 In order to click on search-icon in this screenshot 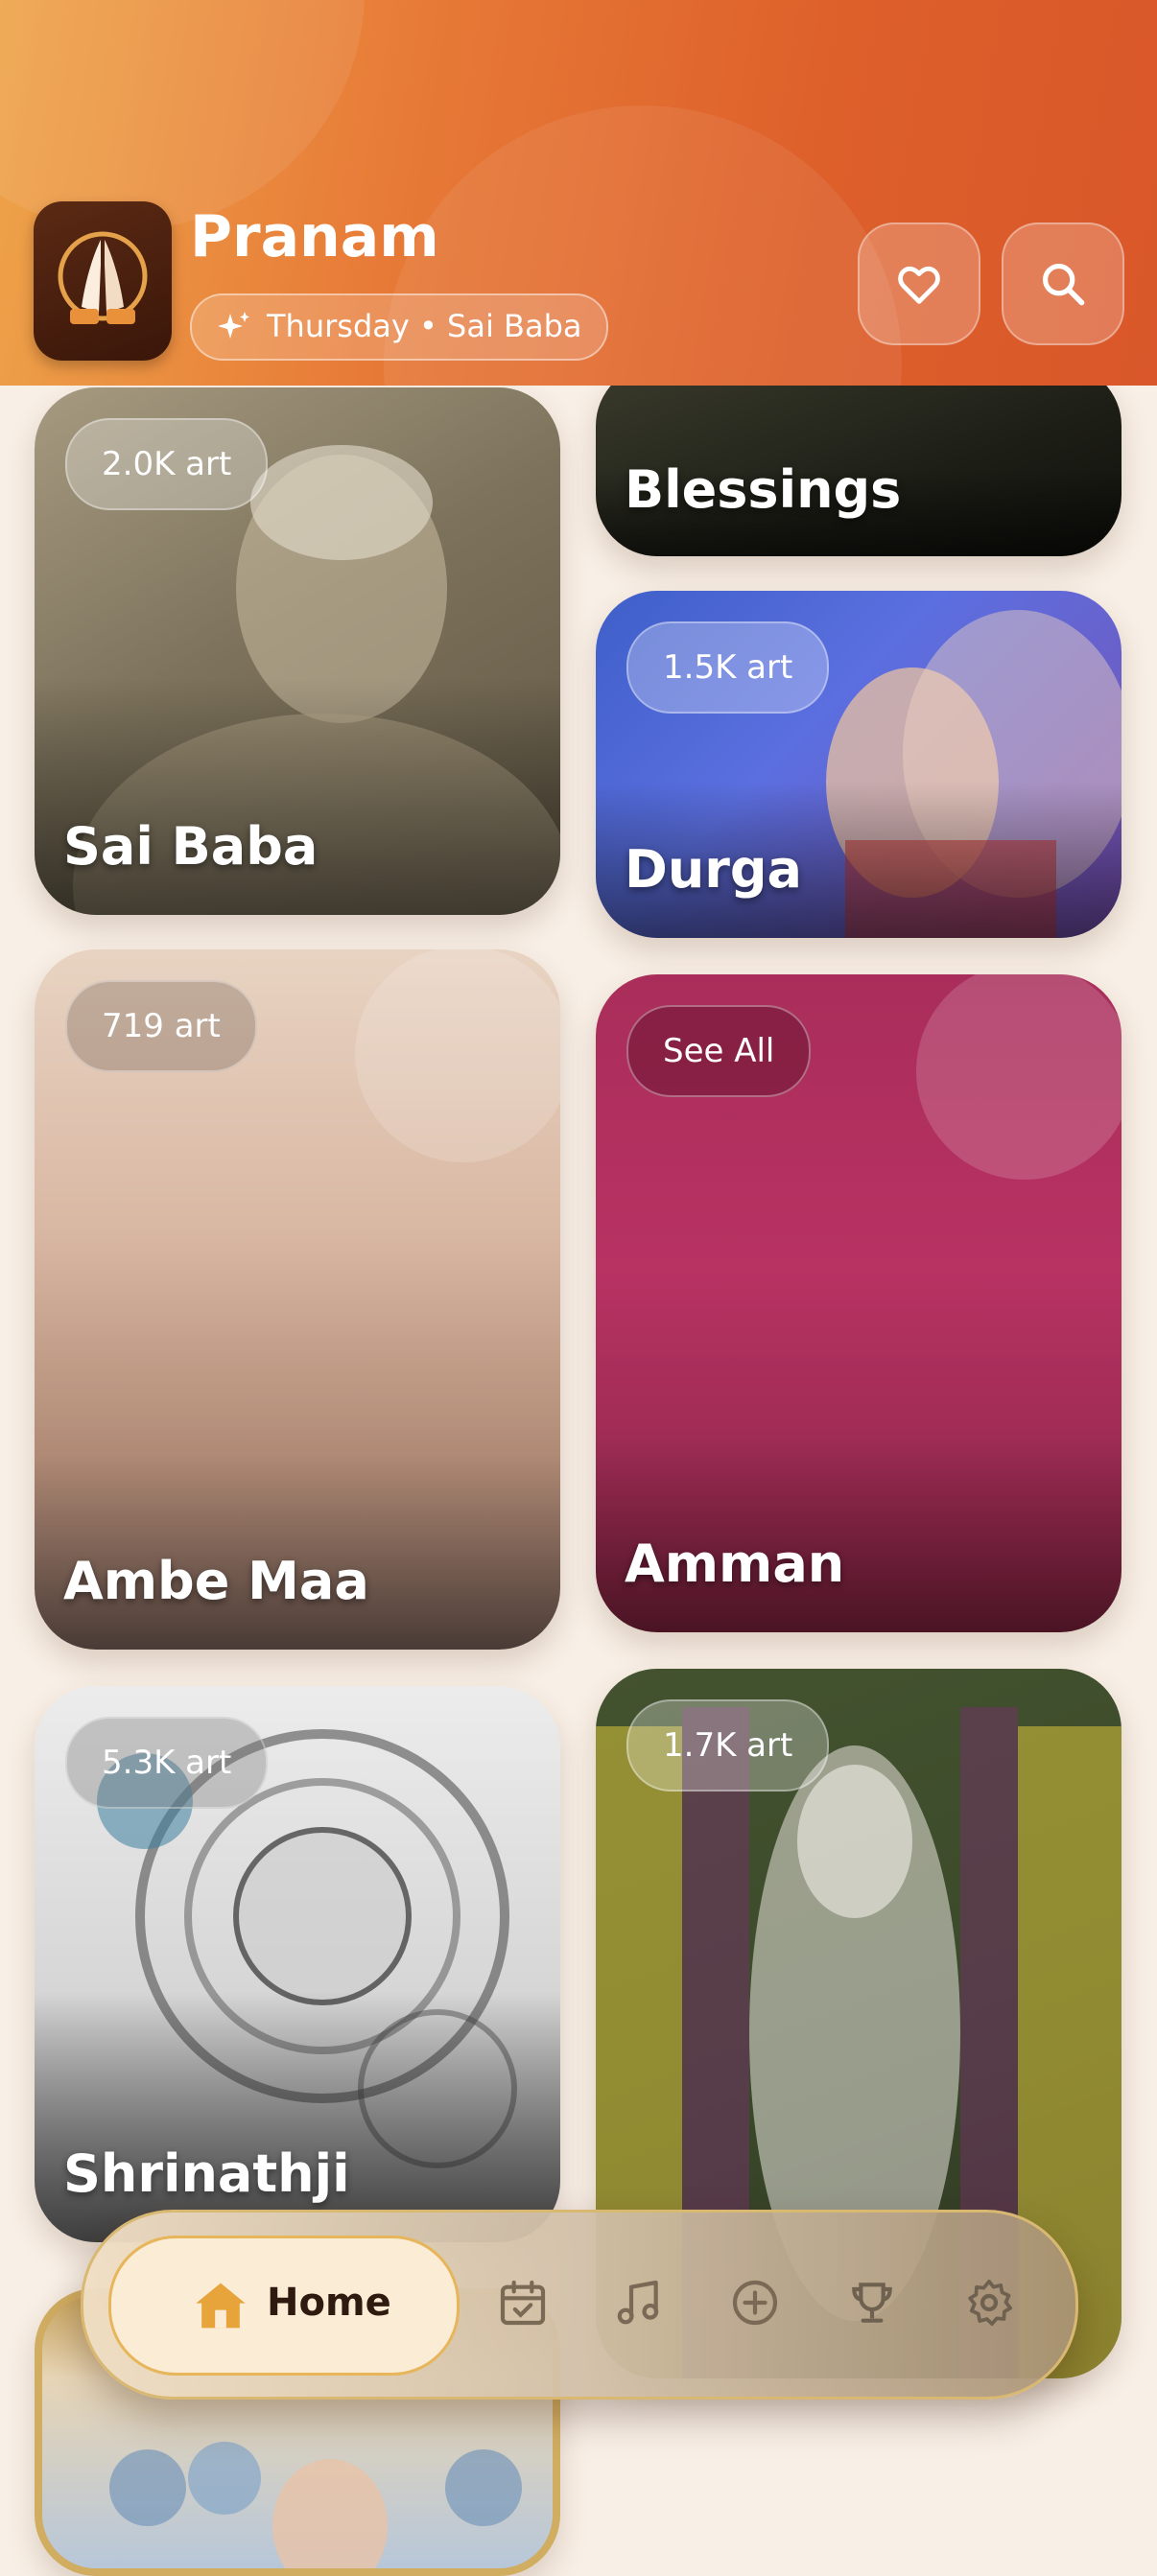, I will do `click(1063, 284)`.